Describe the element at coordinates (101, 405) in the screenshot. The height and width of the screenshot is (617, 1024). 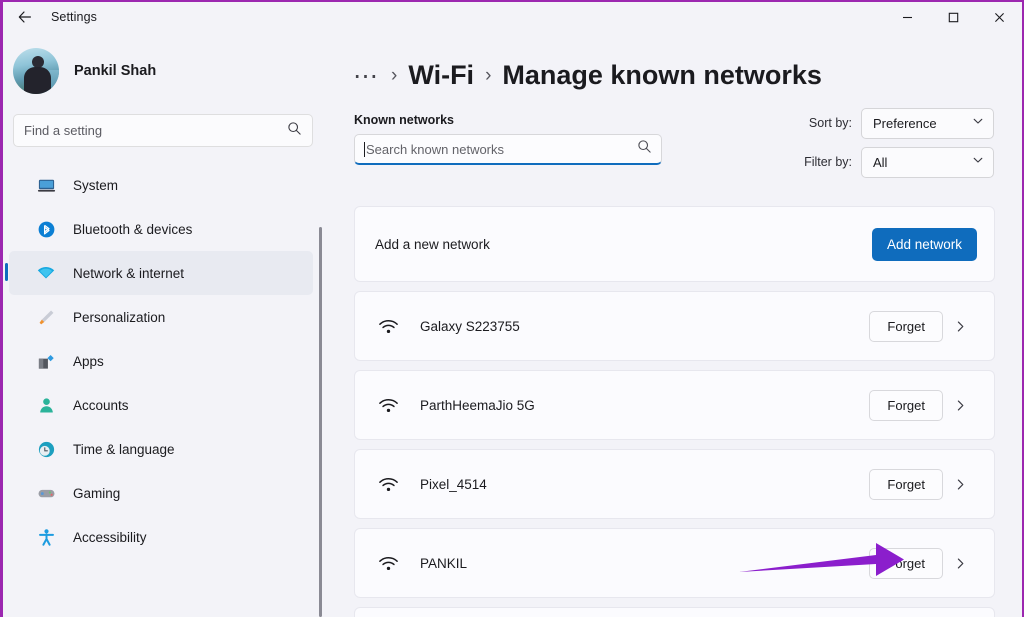
I see `sidebar-item-label: Accounts` at that location.